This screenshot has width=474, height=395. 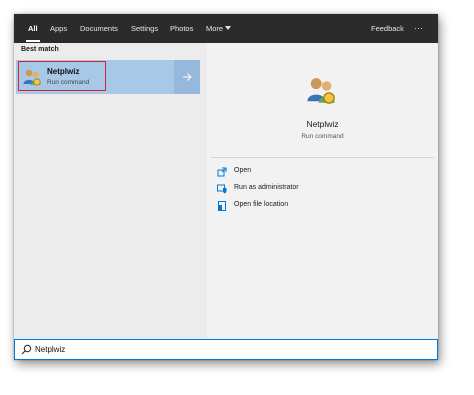 What do you see at coordinates (322, 157) in the screenshot?
I see `divider` at bounding box center [322, 157].